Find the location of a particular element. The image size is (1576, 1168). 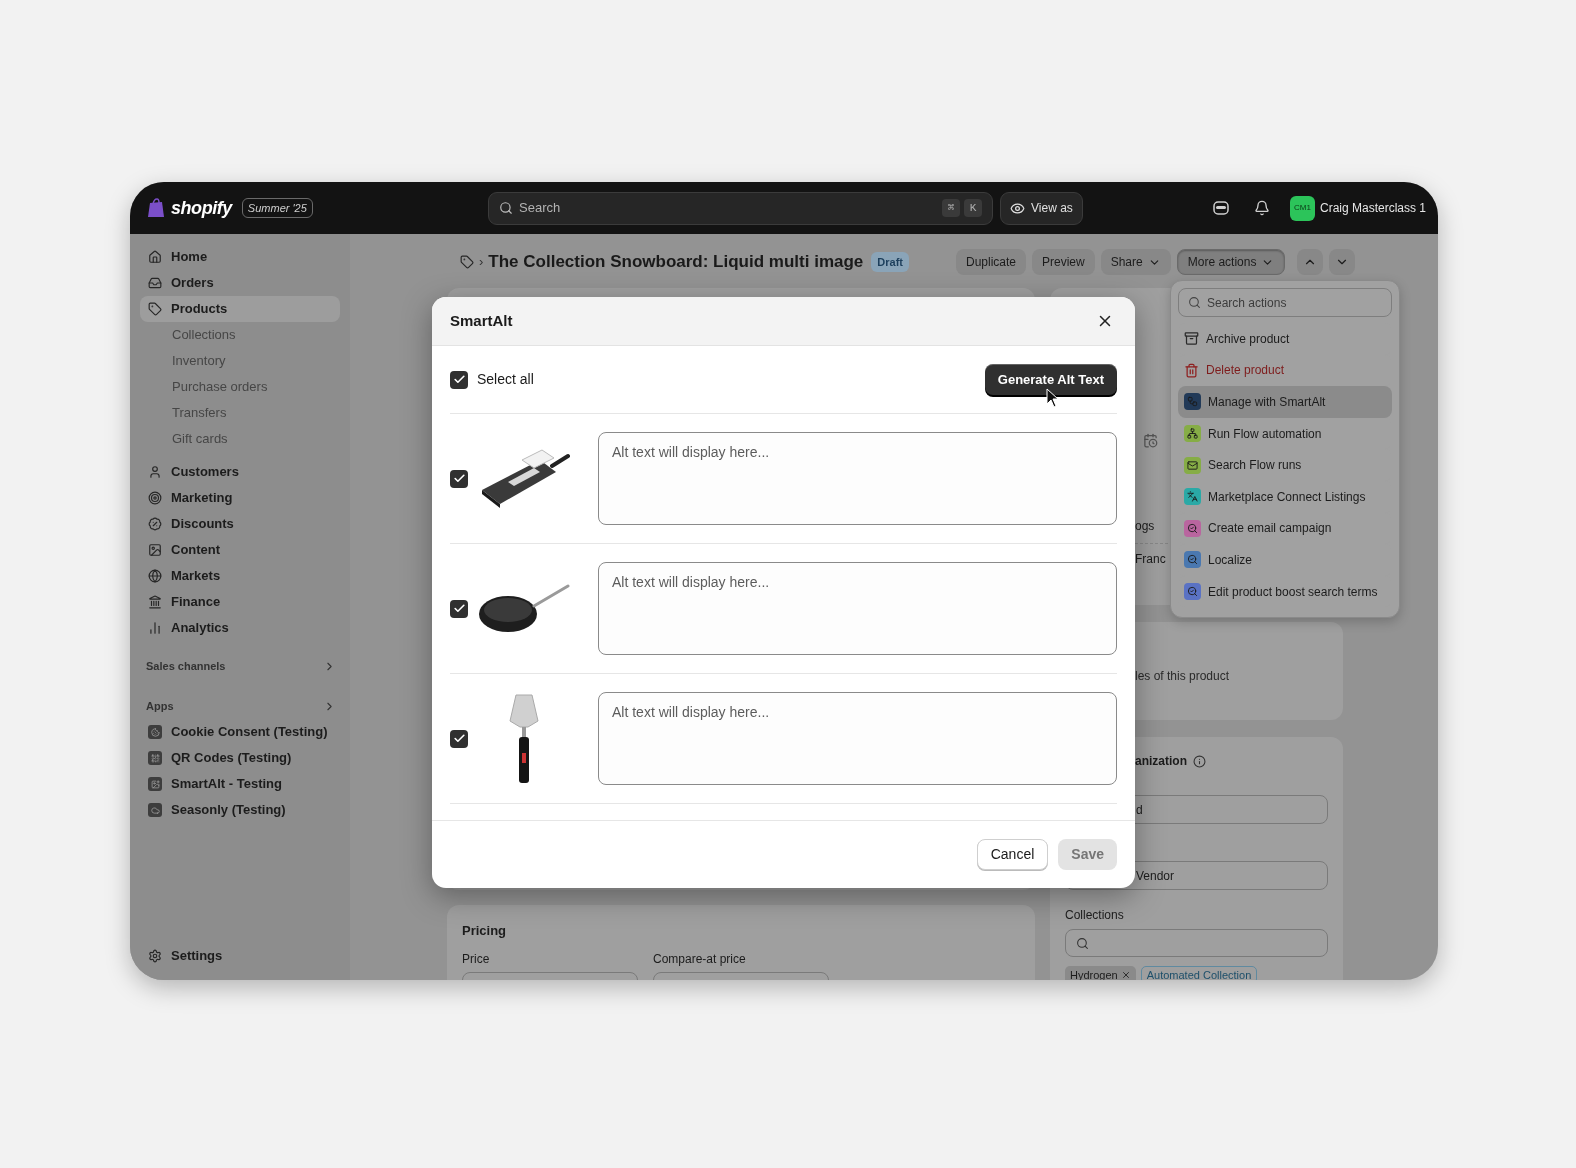

menu-item: Manage with SmartAlt is located at coordinates (1285, 402).